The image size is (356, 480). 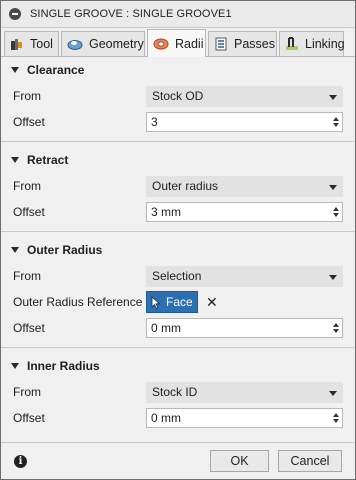 I want to click on clearance-from-dropdown: Stock OD, so click(x=244, y=96).